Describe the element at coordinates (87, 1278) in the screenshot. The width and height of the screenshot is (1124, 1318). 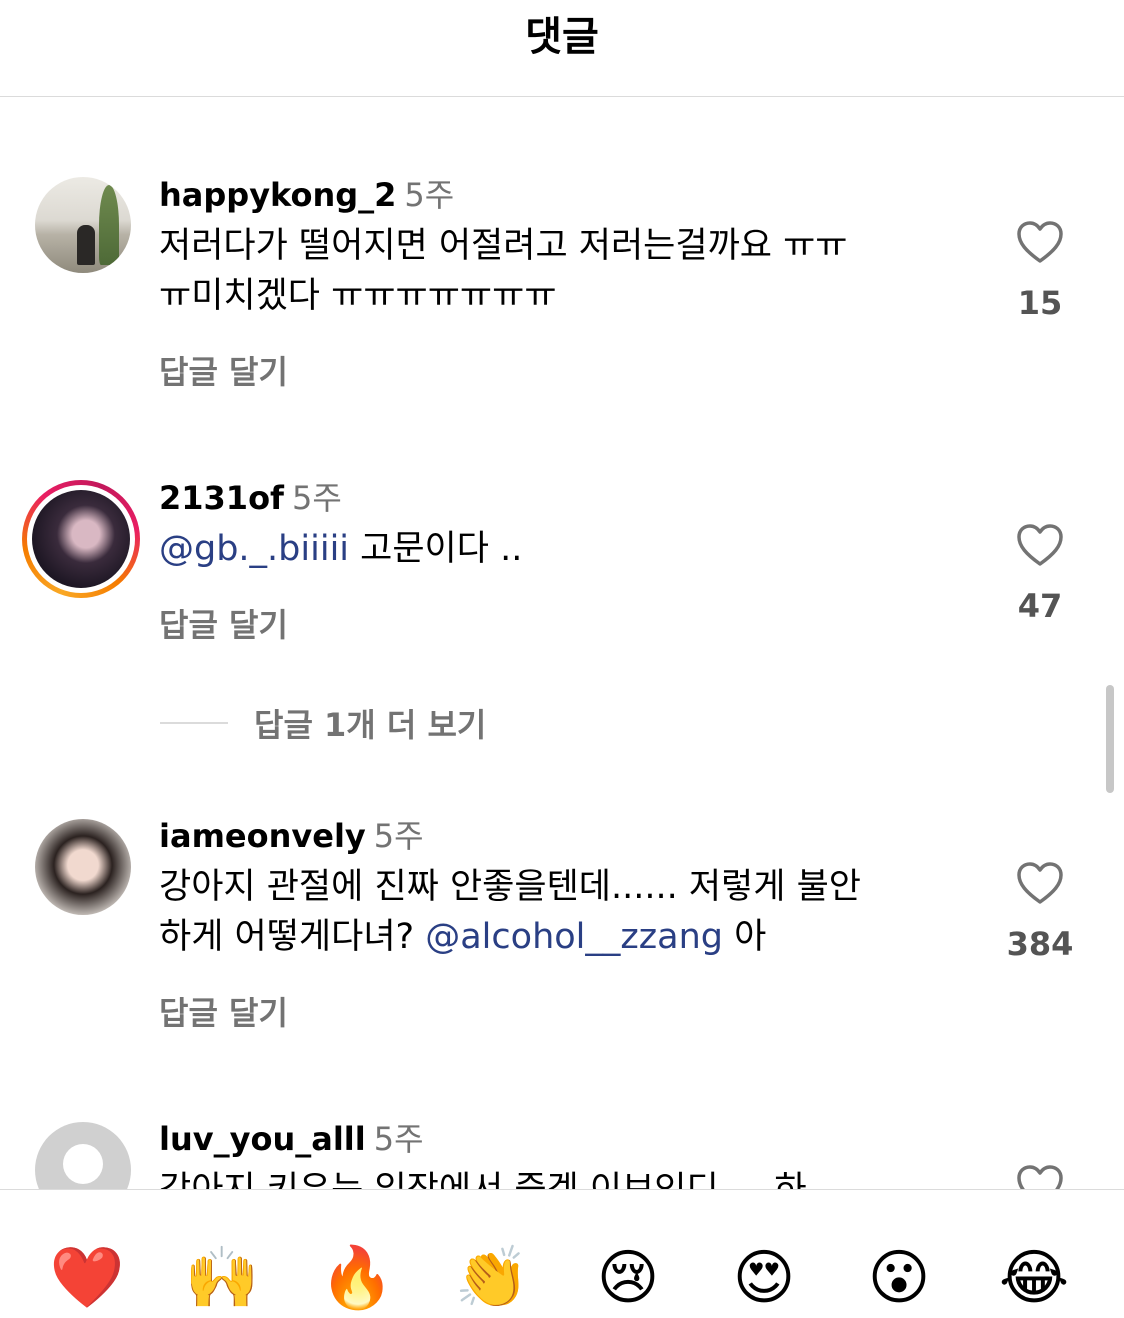
I see `heart-icon: ❤️` at that location.